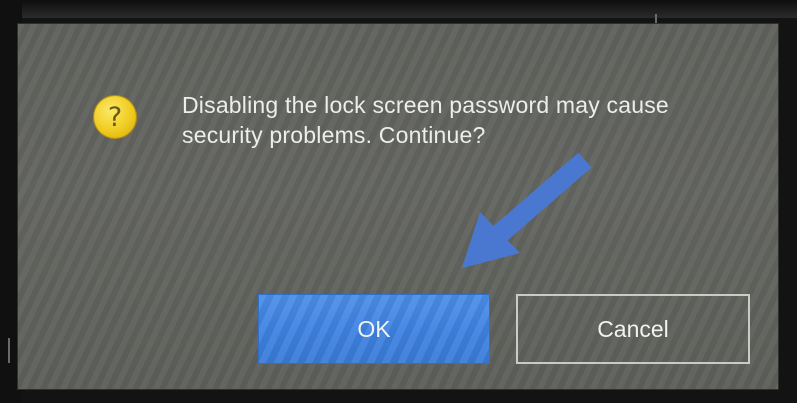 The image size is (797, 403). What do you see at coordinates (398, 9) in the screenshot?
I see `background-top-edge` at bounding box center [398, 9].